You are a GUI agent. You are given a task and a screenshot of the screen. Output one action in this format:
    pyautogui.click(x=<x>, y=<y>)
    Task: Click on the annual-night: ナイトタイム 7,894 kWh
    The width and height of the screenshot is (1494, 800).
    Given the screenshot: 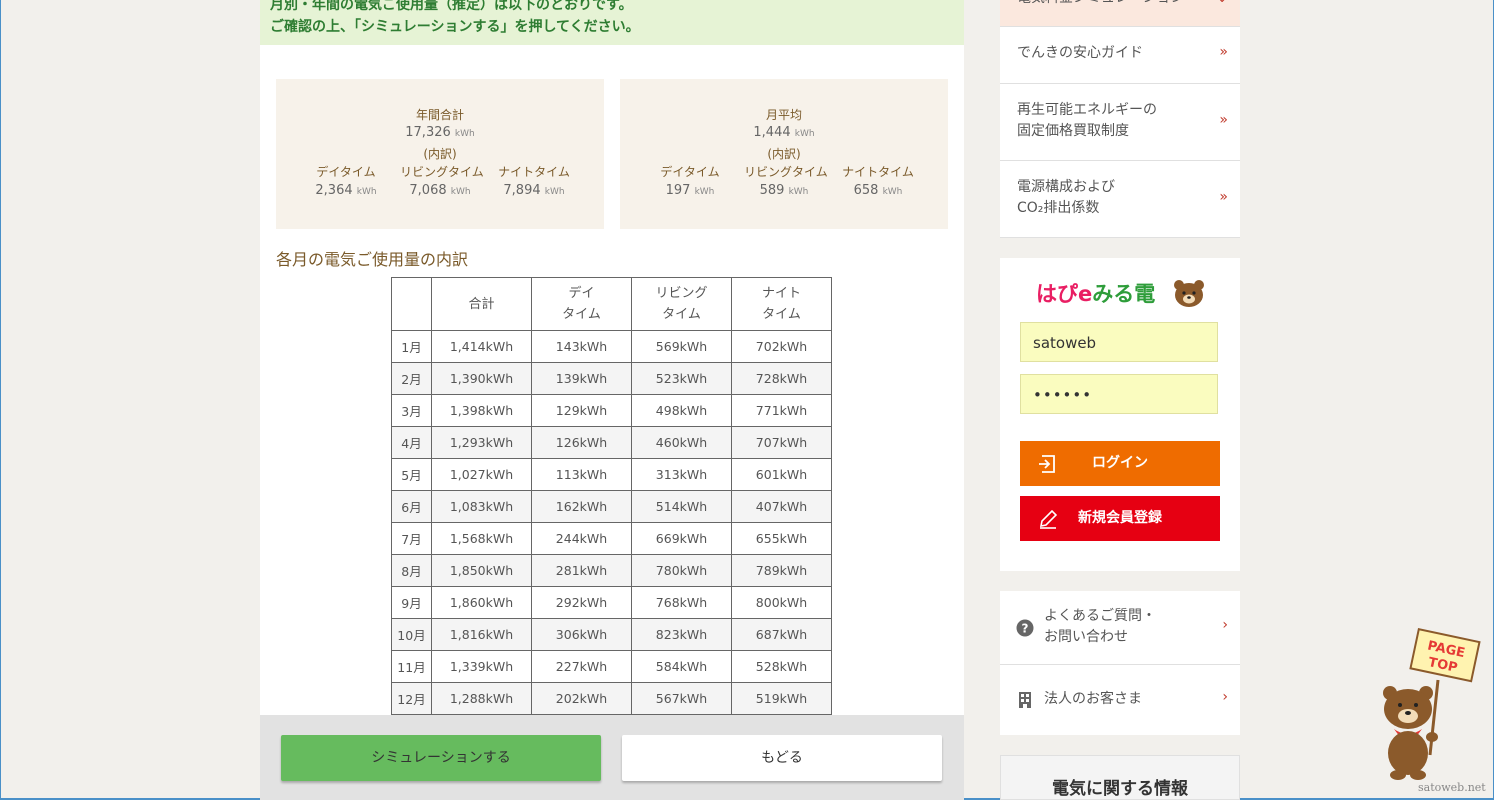 What is the action you would take?
    pyautogui.click(x=534, y=181)
    